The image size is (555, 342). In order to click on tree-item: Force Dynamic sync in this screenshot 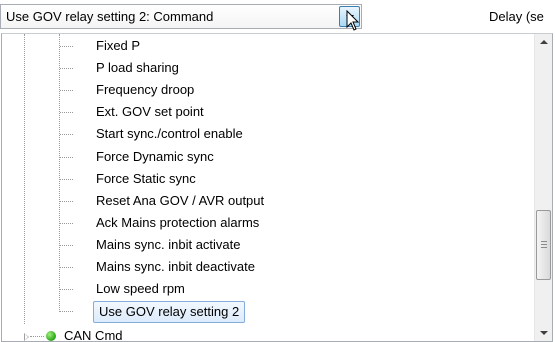, I will do `click(155, 157)`.